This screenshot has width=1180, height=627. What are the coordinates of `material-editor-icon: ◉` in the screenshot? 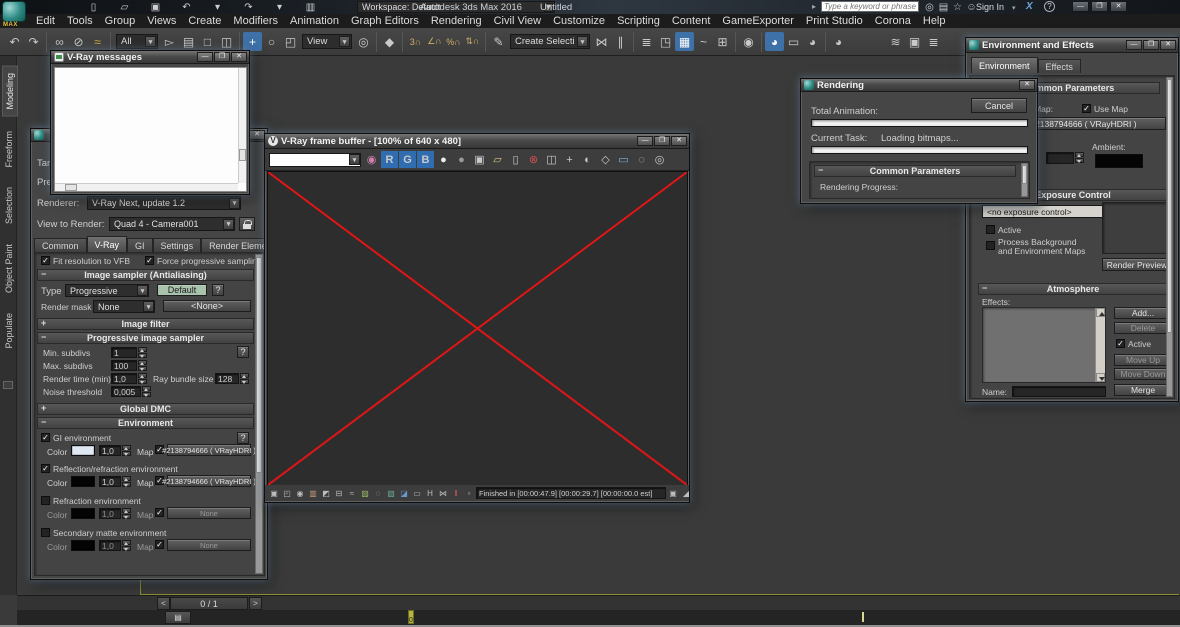 It's located at (748, 41).